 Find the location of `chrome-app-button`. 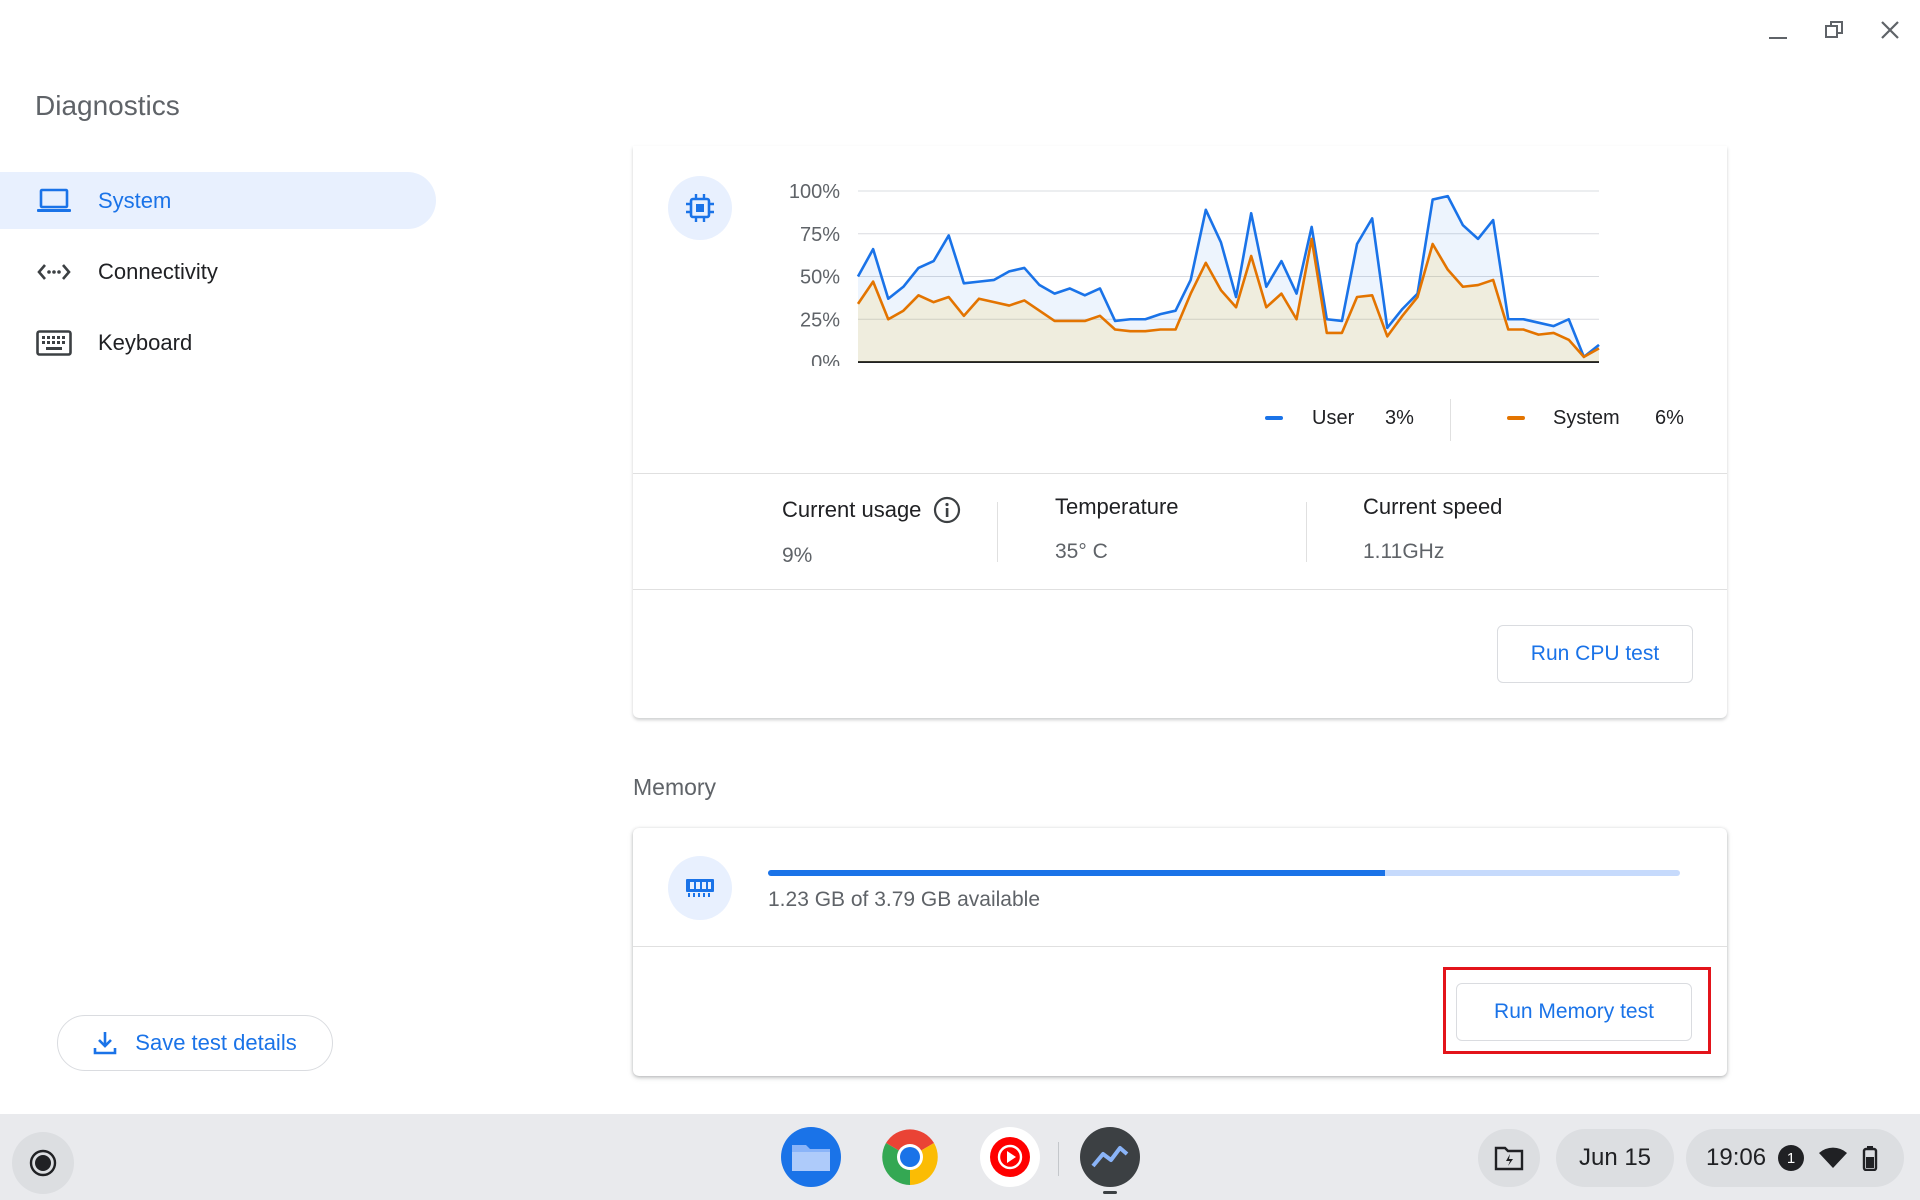

chrome-app-button is located at coordinates (910, 1157).